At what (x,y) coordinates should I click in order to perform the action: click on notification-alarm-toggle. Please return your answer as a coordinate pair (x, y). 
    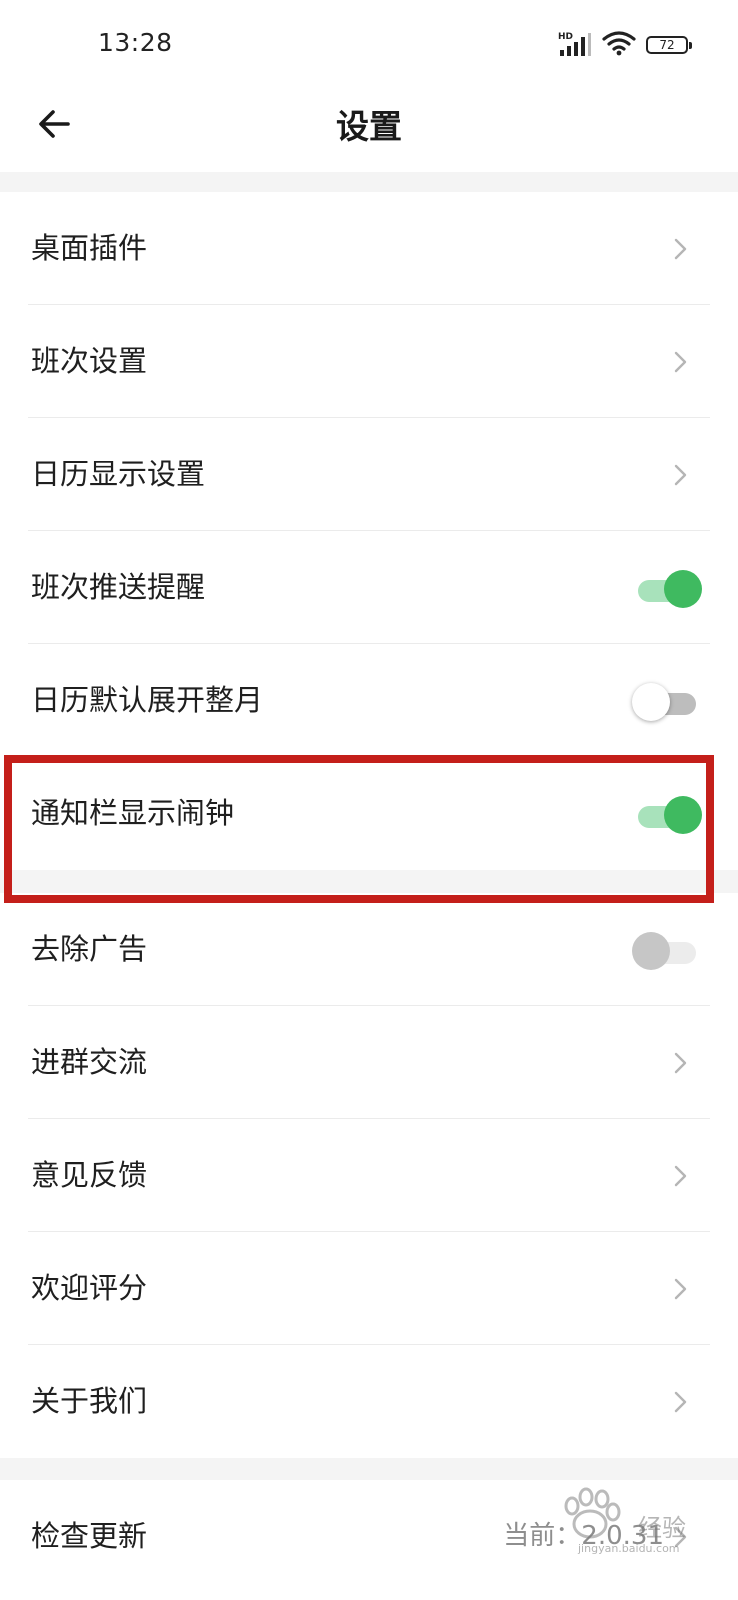
    Looking at the image, I should click on (667, 815).